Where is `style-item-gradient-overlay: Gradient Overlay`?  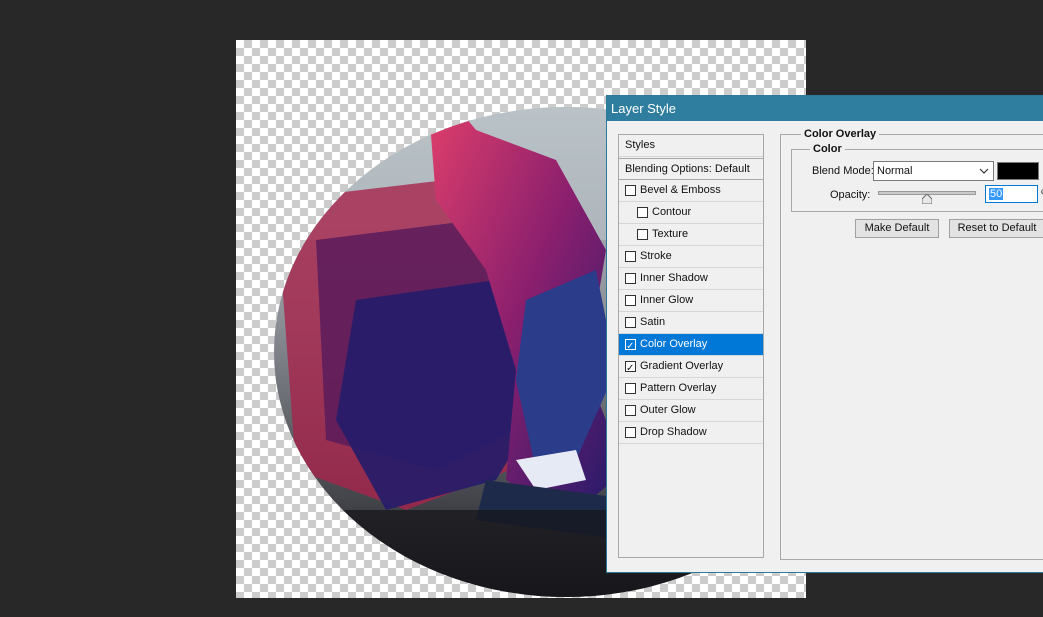 style-item-gradient-overlay: Gradient Overlay is located at coordinates (691, 367).